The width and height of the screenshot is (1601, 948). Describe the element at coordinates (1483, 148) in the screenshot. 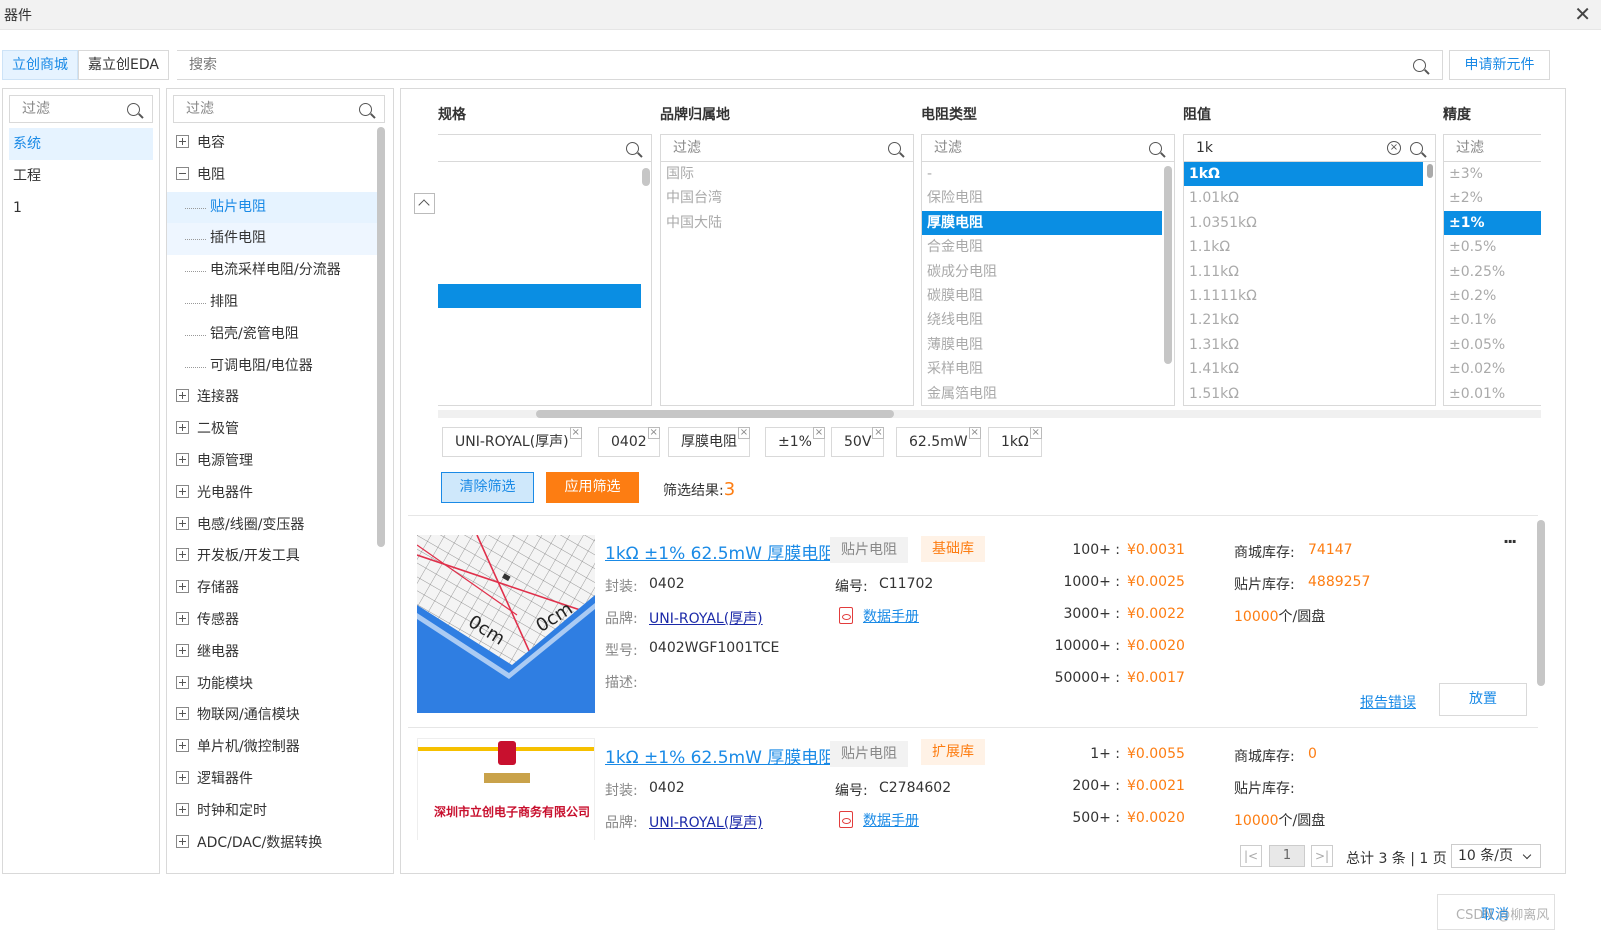

I see `tolerance-filter-input` at that location.